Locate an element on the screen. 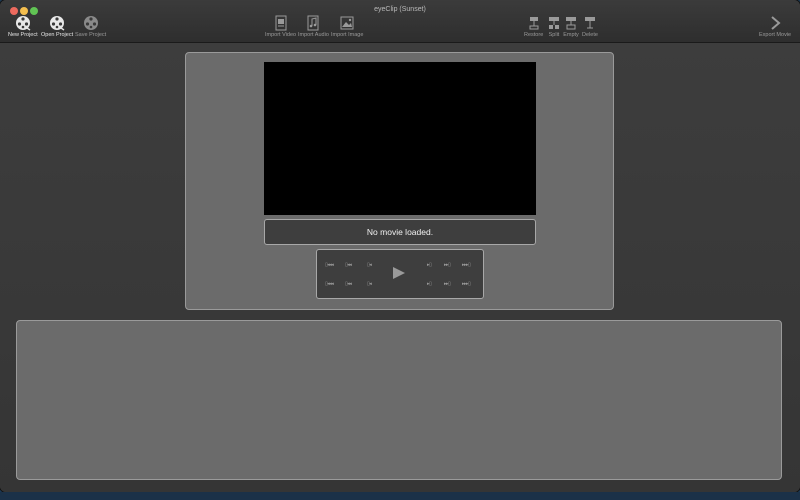 Image resolution: width=800 pixels, height=500 pixels. import-video-button: Import Video is located at coordinates (280, 26).